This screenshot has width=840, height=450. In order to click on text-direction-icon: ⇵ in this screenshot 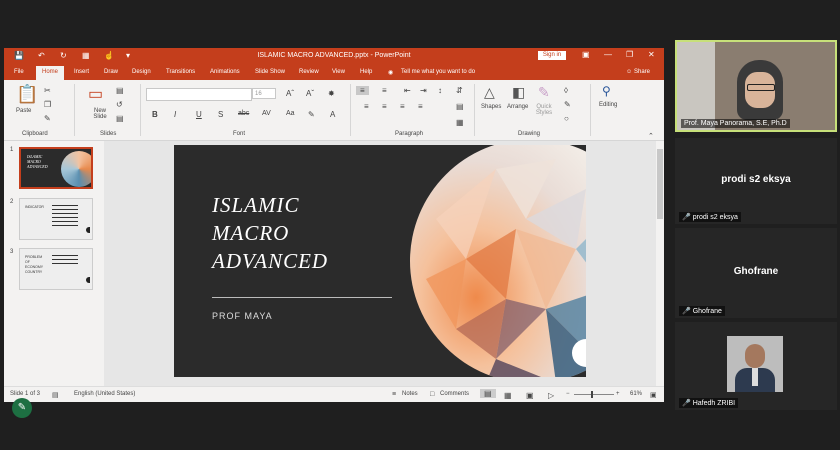, I will do `click(459, 90)`.